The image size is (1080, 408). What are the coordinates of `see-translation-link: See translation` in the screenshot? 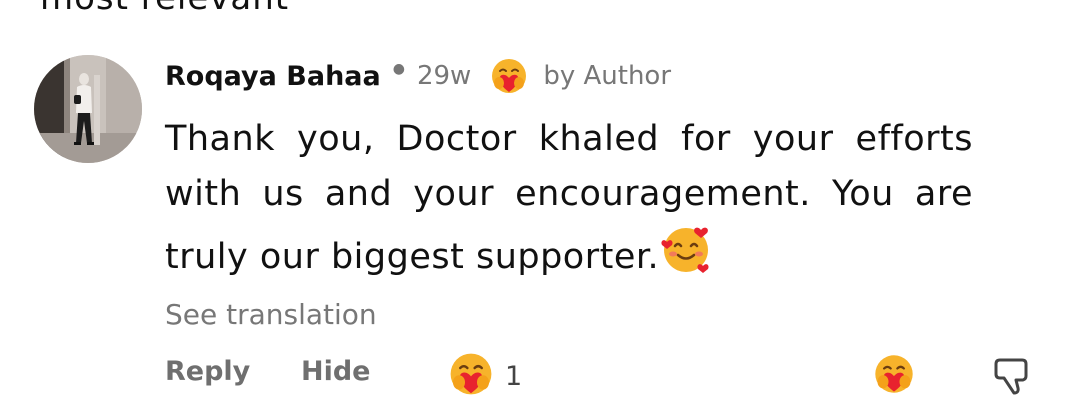 It's located at (271, 314).